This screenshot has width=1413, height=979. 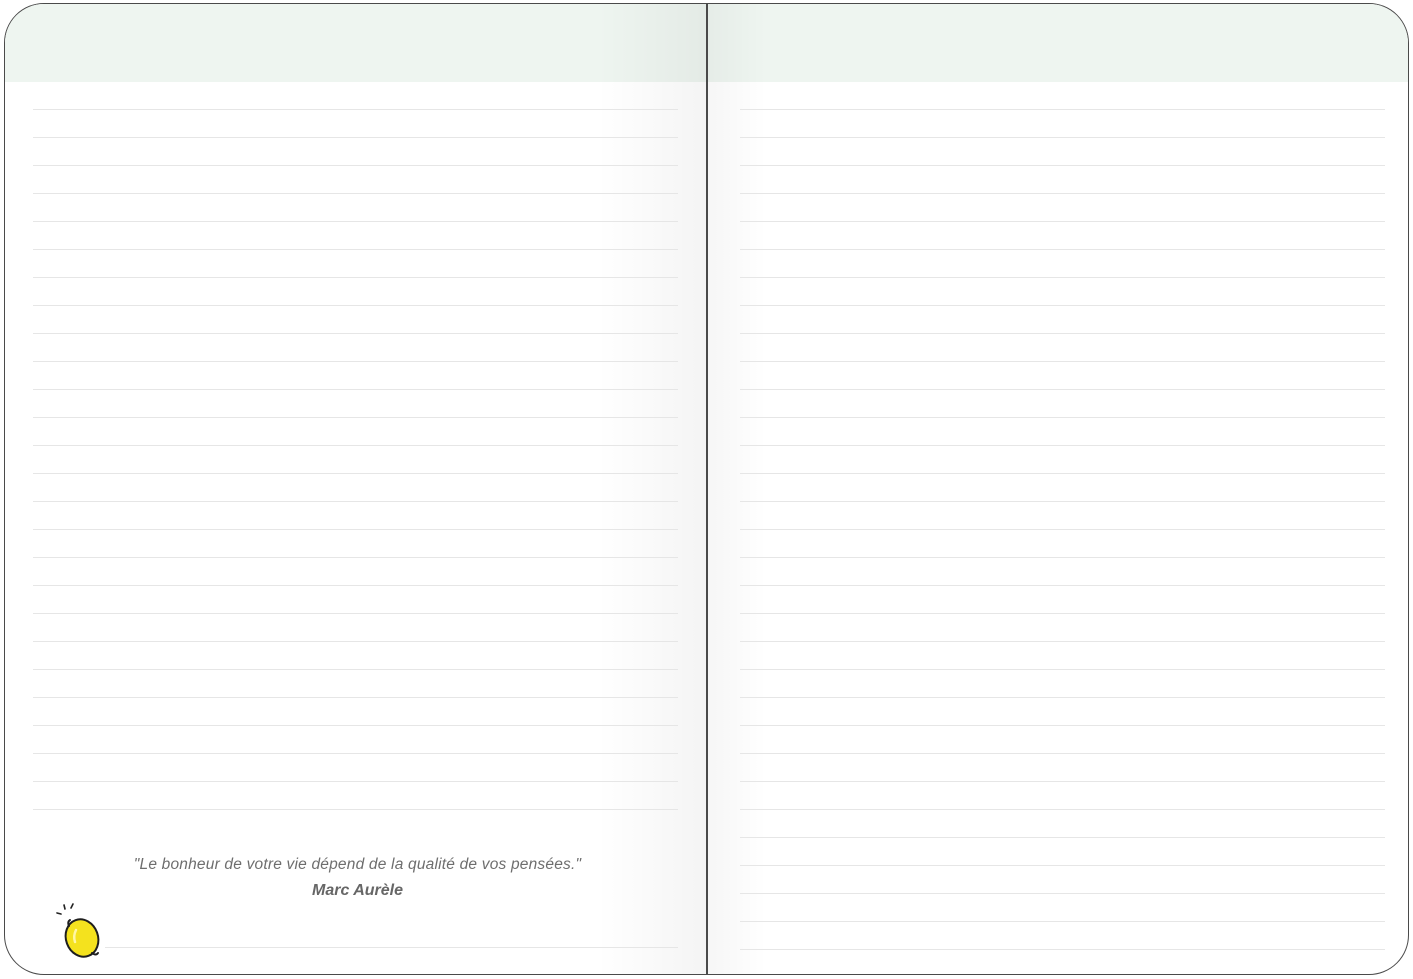 I want to click on quote-author: Marc Aurèle, so click(x=357, y=890).